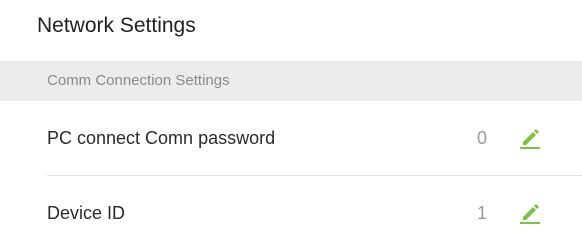  Describe the element at coordinates (481, 138) in the screenshot. I see `setting-value: 0` at that location.